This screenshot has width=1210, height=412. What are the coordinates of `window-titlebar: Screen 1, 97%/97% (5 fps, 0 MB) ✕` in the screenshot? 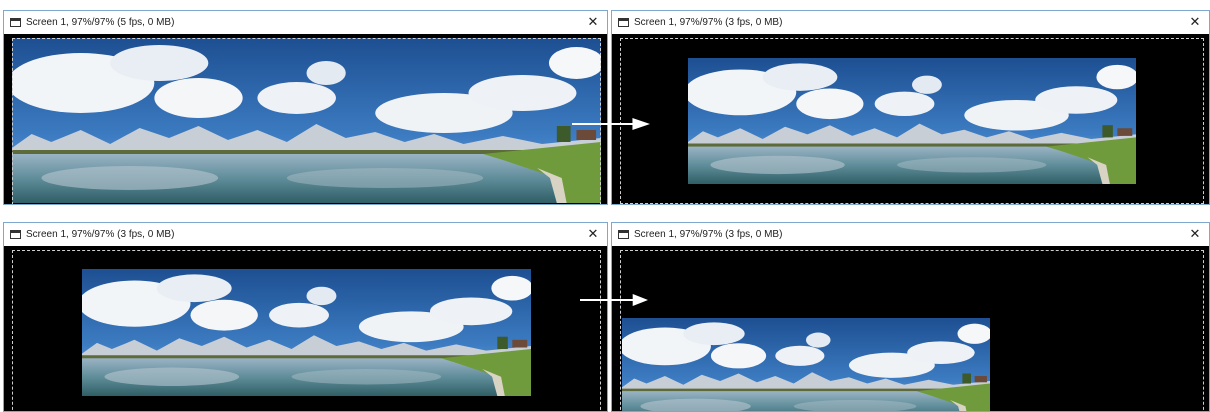 It's located at (305, 22).